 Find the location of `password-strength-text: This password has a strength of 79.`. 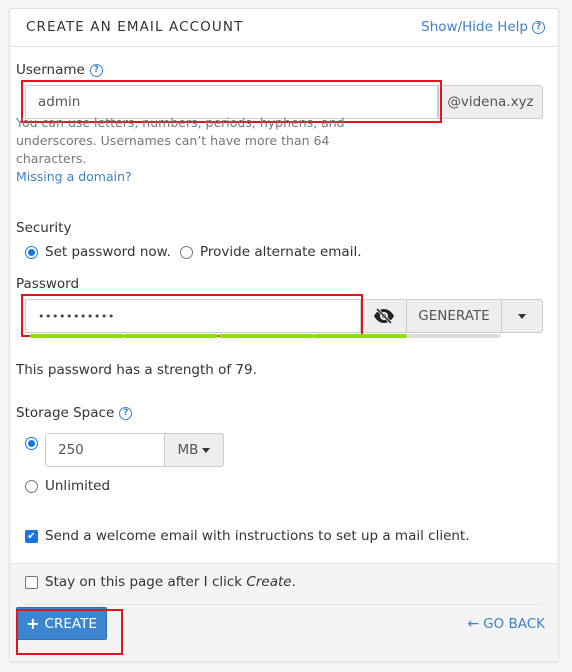

password-strength-text: This password has a strength of 79. is located at coordinates (136, 370).